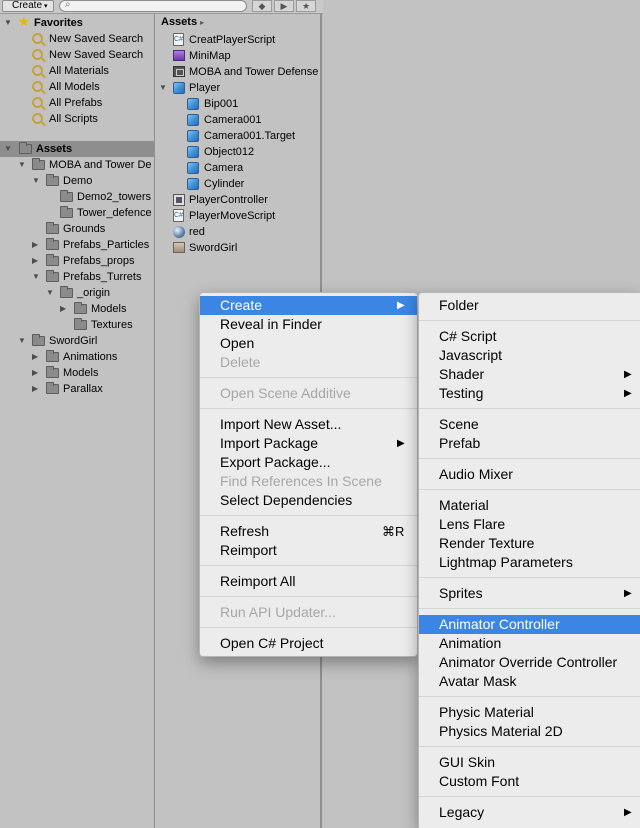 The image size is (640, 828). What do you see at coordinates (308, 305) in the screenshot?
I see `menu-item-create: Create ▶` at bounding box center [308, 305].